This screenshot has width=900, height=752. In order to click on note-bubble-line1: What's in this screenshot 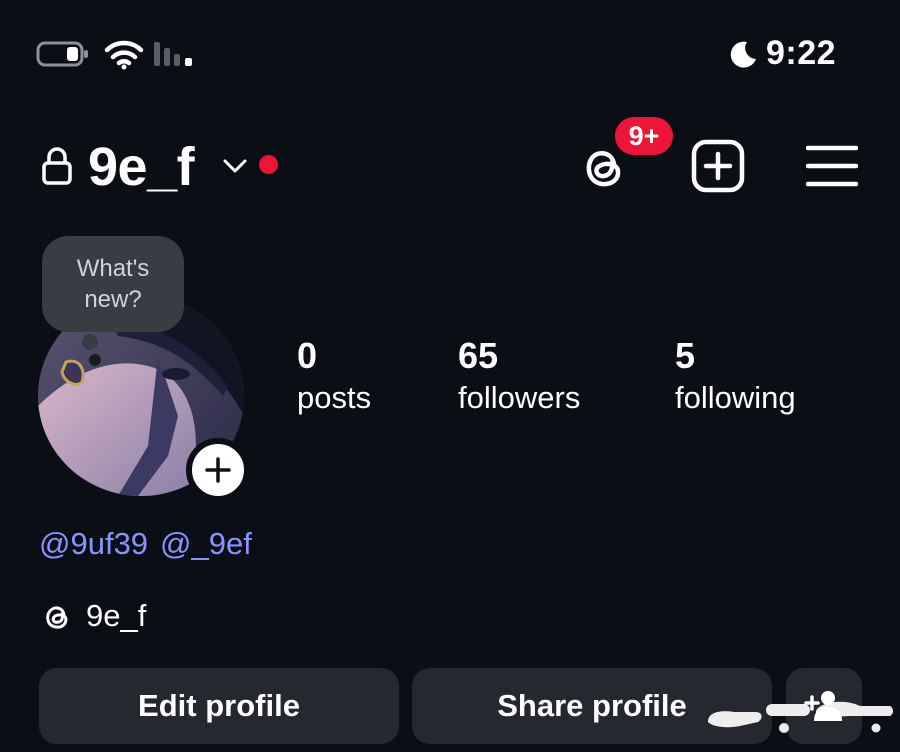, I will do `click(113, 268)`.